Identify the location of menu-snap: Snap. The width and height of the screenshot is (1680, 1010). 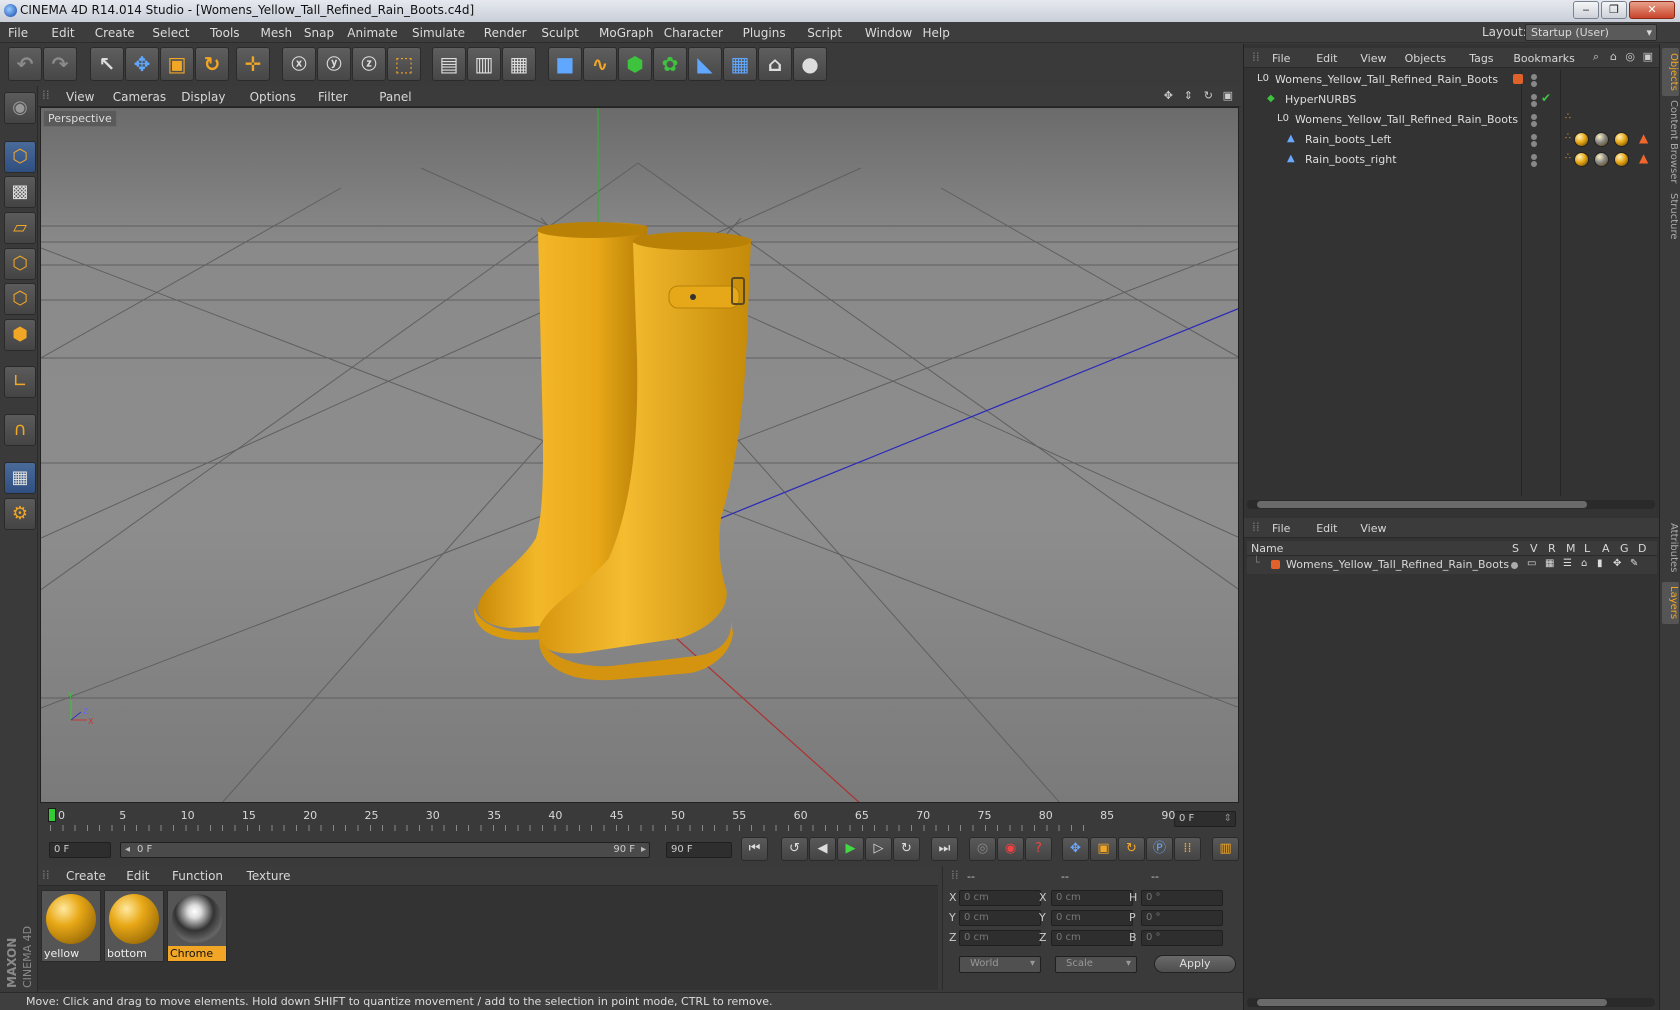
(319, 33).